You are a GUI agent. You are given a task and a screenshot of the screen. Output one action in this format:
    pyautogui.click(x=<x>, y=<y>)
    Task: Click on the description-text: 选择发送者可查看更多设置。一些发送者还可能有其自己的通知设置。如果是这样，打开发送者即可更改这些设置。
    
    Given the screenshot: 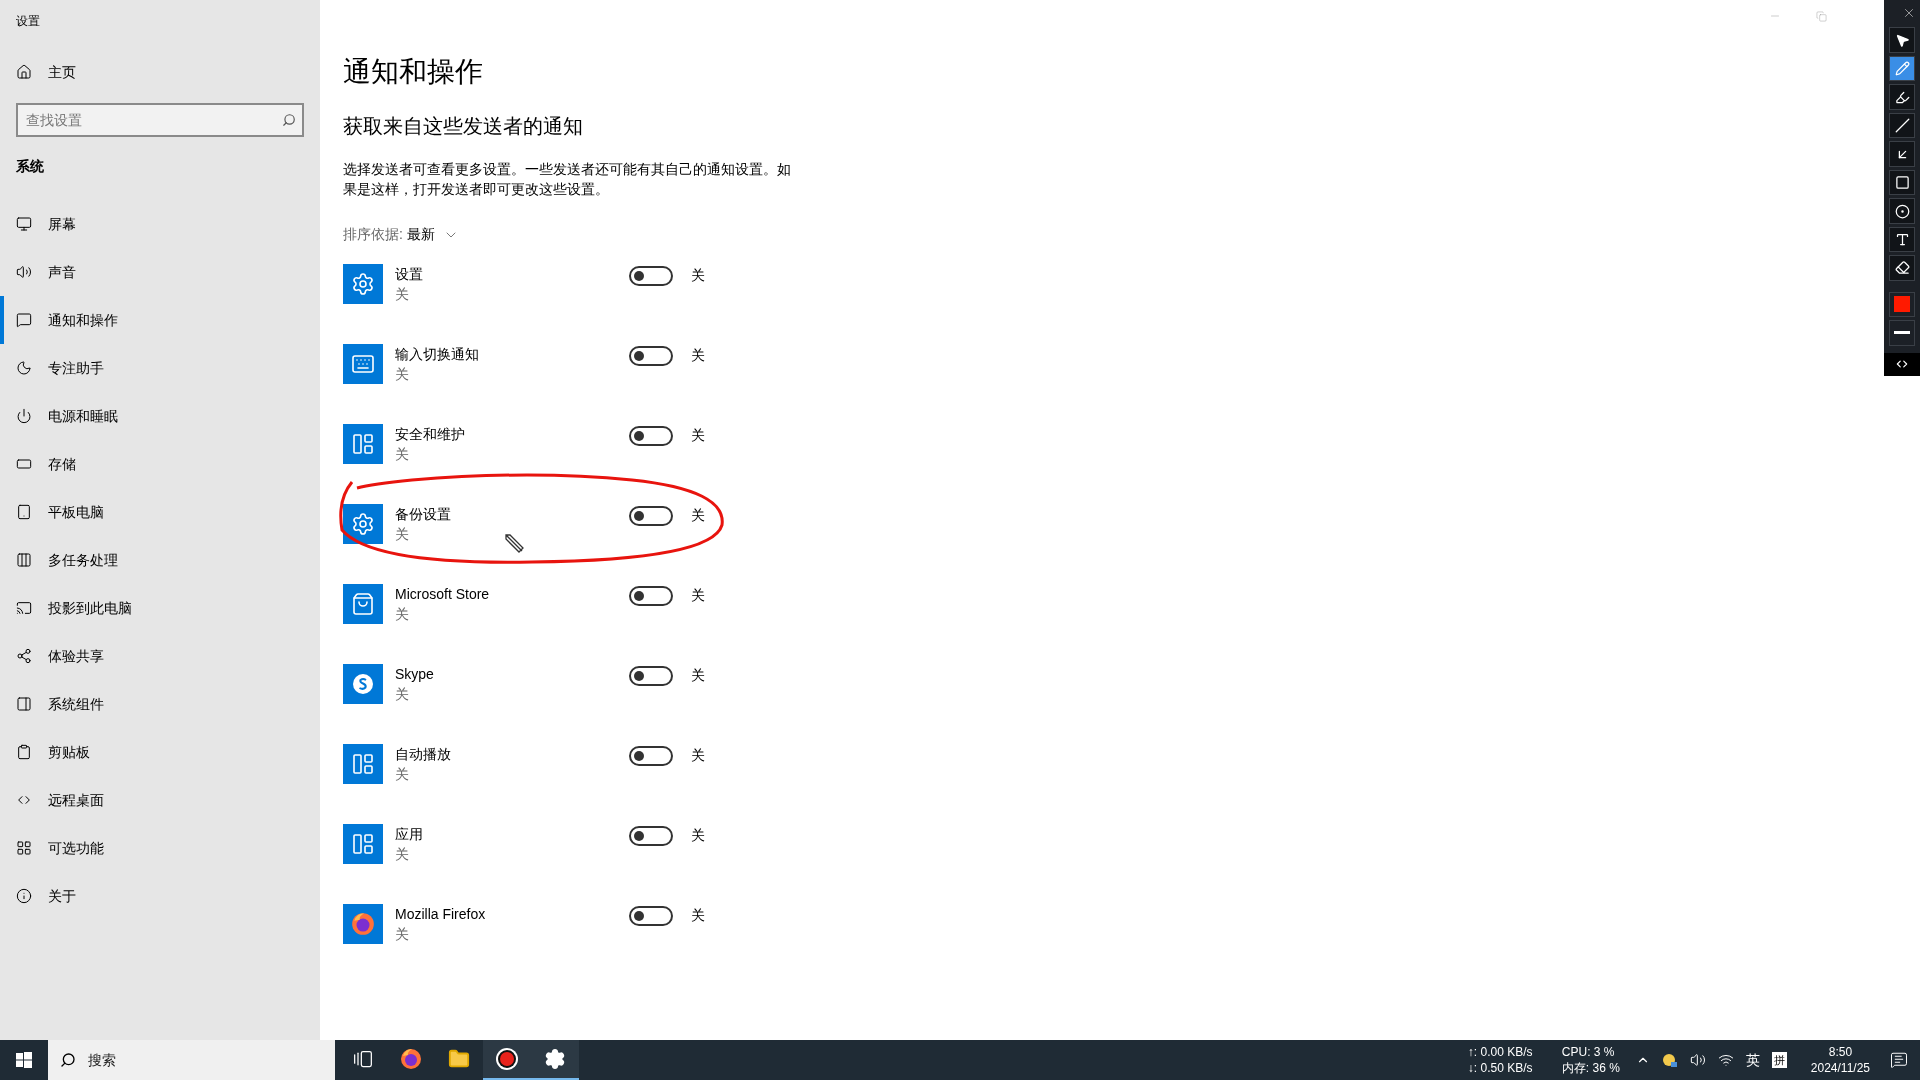 What is the action you would take?
    pyautogui.click(x=567, y=179)
    